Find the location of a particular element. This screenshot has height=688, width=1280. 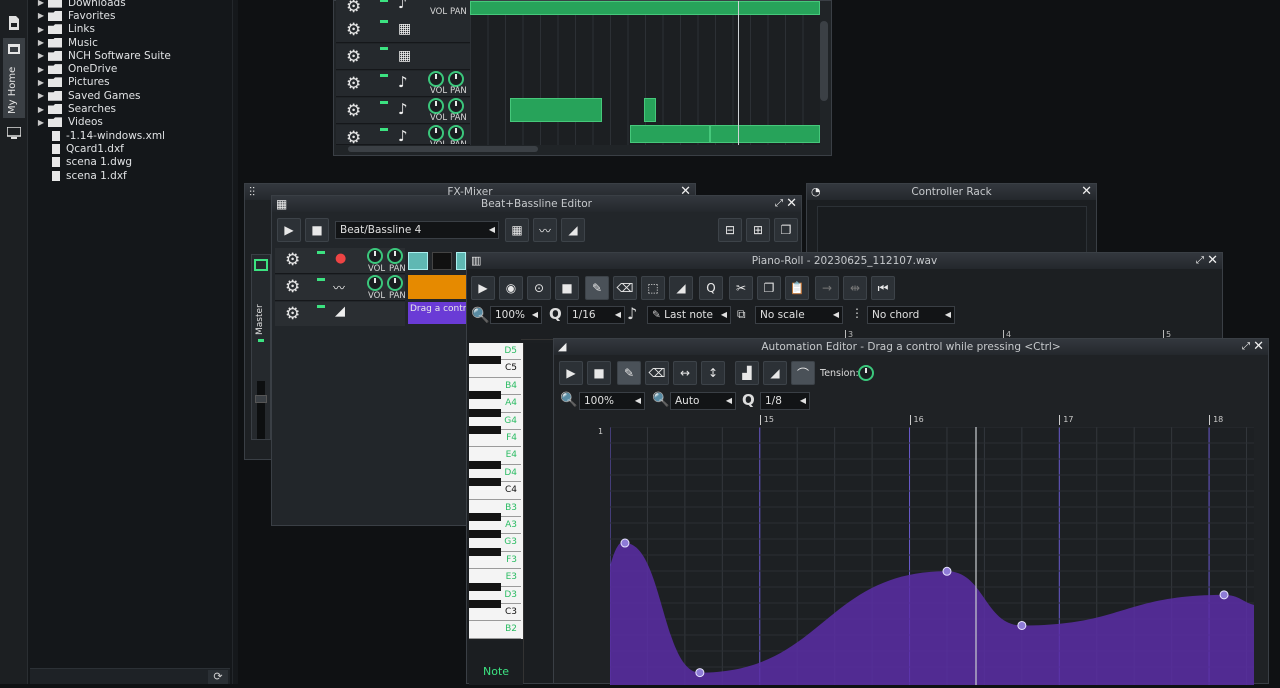

master-channel: Master is located at coordinates (261, 347).